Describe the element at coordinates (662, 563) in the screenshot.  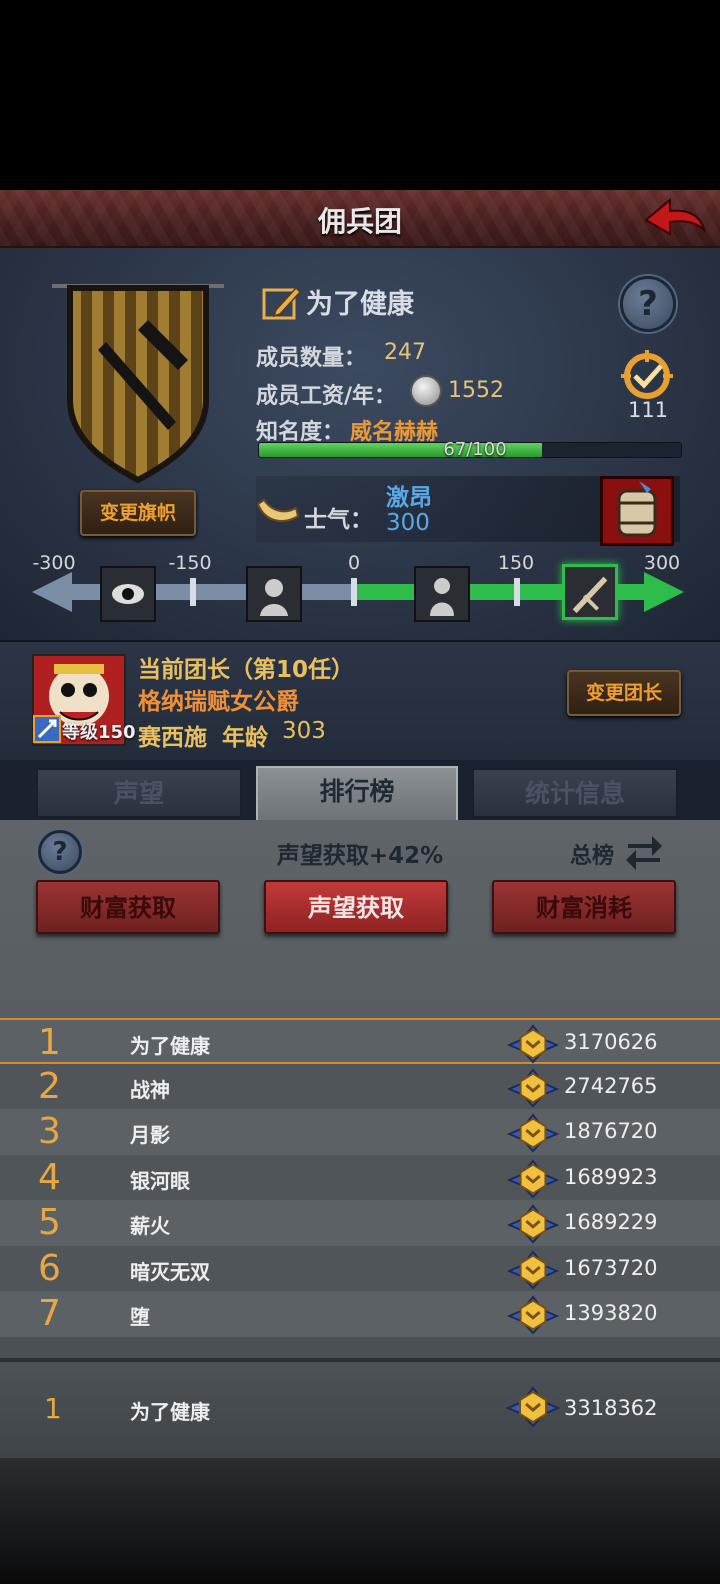
I see `scale-tick: 300` at that location.